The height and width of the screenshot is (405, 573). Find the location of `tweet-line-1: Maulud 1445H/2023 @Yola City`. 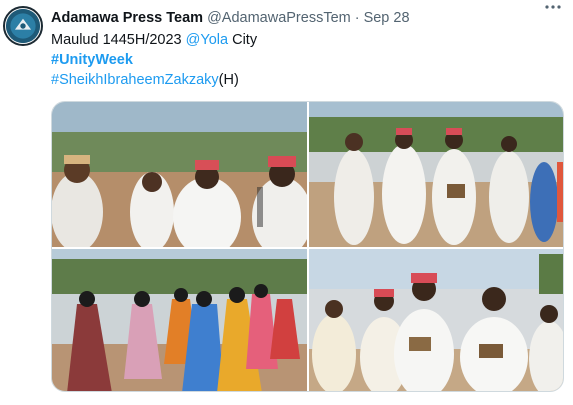

tweet-line-1: Maulud 1445H/2023 @Yola City is located at coordinates (301, 40).